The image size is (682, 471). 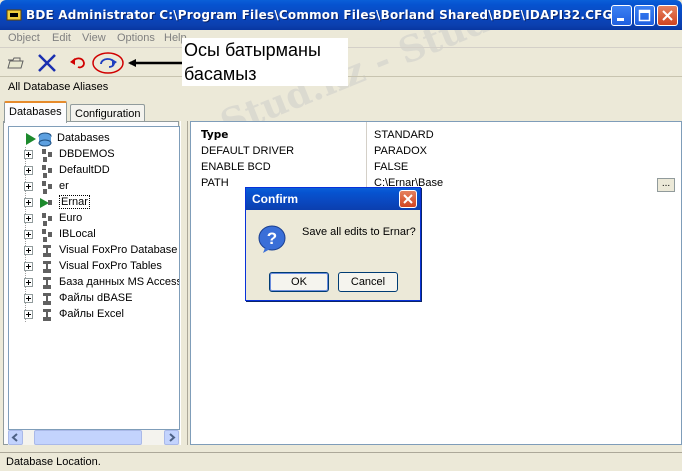 I want to click on dialog-message: Save all edits to Ernar?, so click(x=359, y=232).